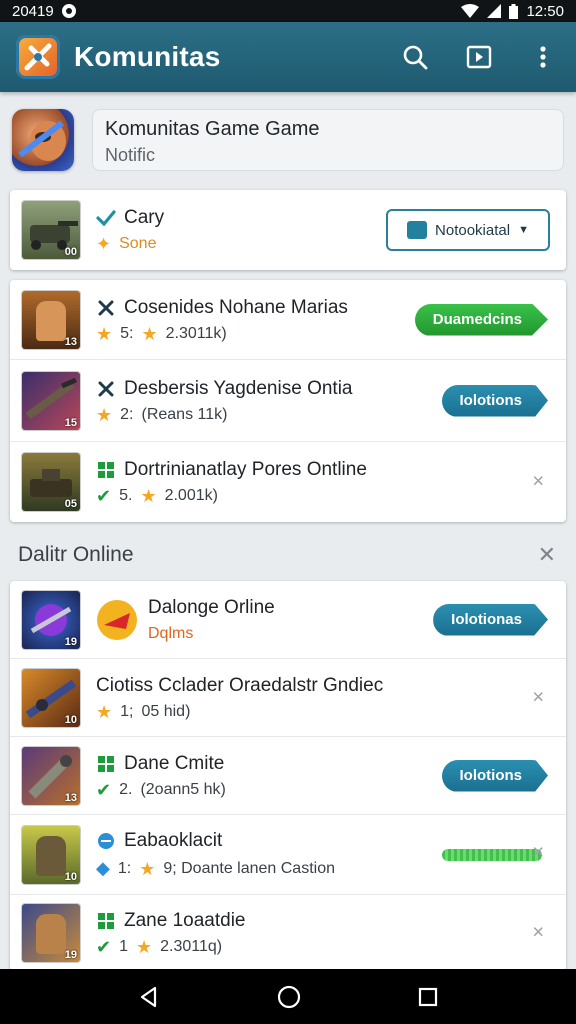  I want to click on game-subtitle: Dqlms, so click(171, 633).